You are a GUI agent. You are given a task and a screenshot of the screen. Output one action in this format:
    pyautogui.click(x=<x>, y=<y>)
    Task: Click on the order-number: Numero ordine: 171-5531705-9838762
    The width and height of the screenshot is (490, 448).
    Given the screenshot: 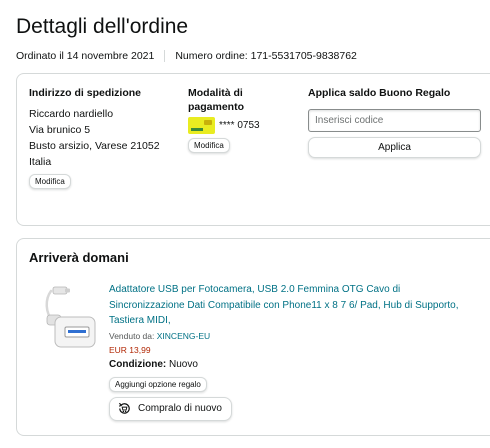 What is the action you would take?
    pyautogui.click(x=266, y=56)
    